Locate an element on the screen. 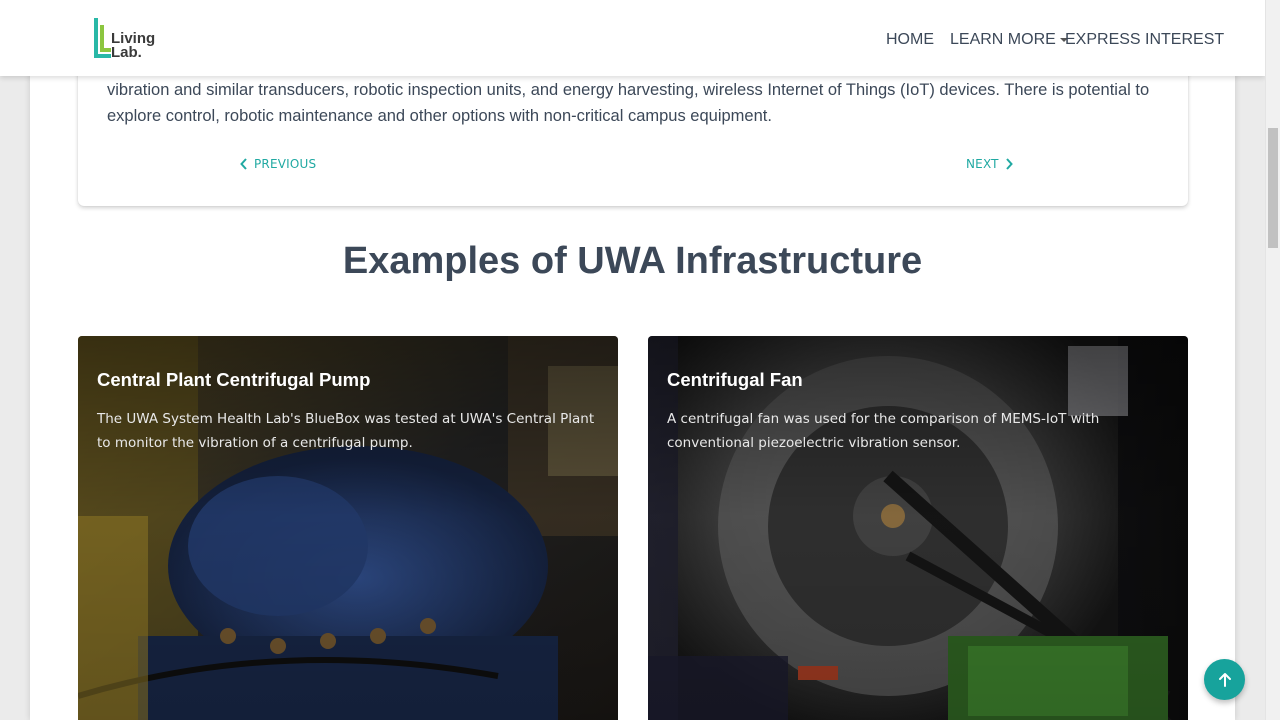 The width and height of the screenshot is (1280, 720). nav-express-interest: EXPRESS INTEREST is located at coordinates (1144, 40).